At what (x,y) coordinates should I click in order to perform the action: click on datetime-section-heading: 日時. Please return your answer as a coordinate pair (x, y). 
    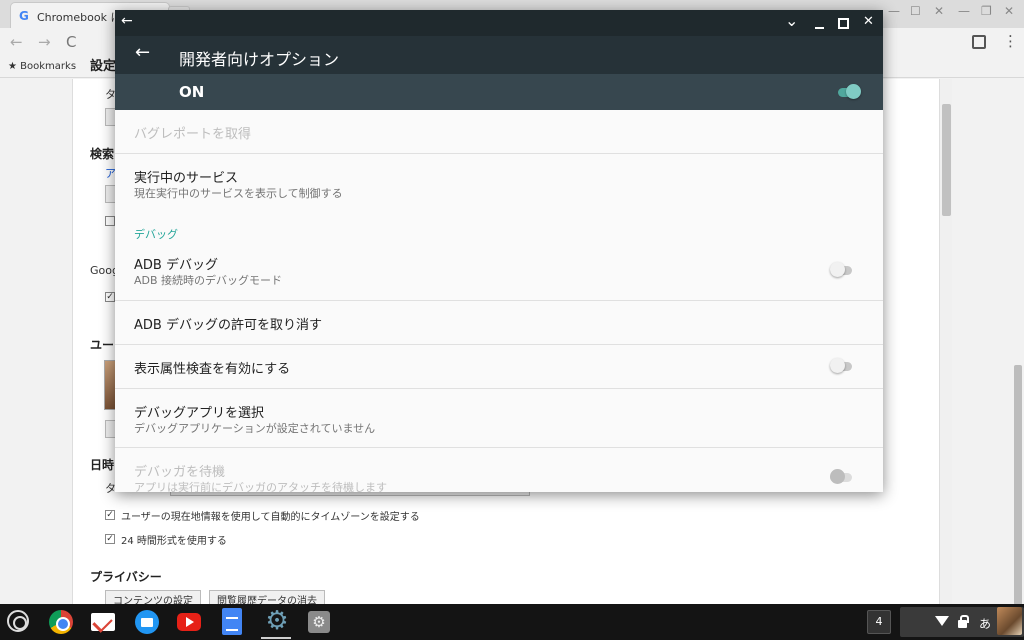
    Looking at the image, I should click on (102, 465).